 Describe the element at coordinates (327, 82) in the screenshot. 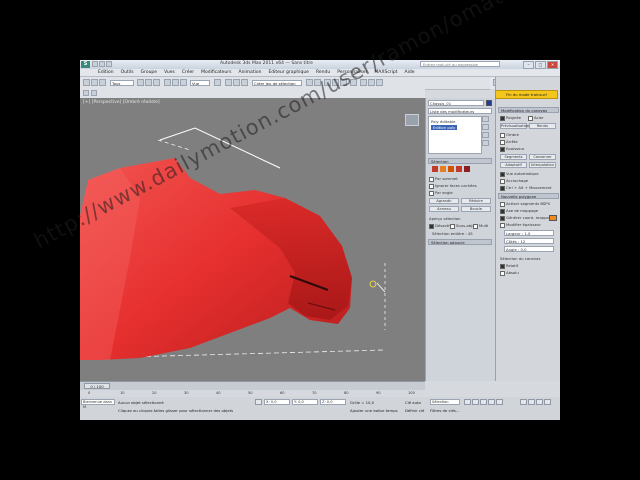

I see `layer-icon` at that location.